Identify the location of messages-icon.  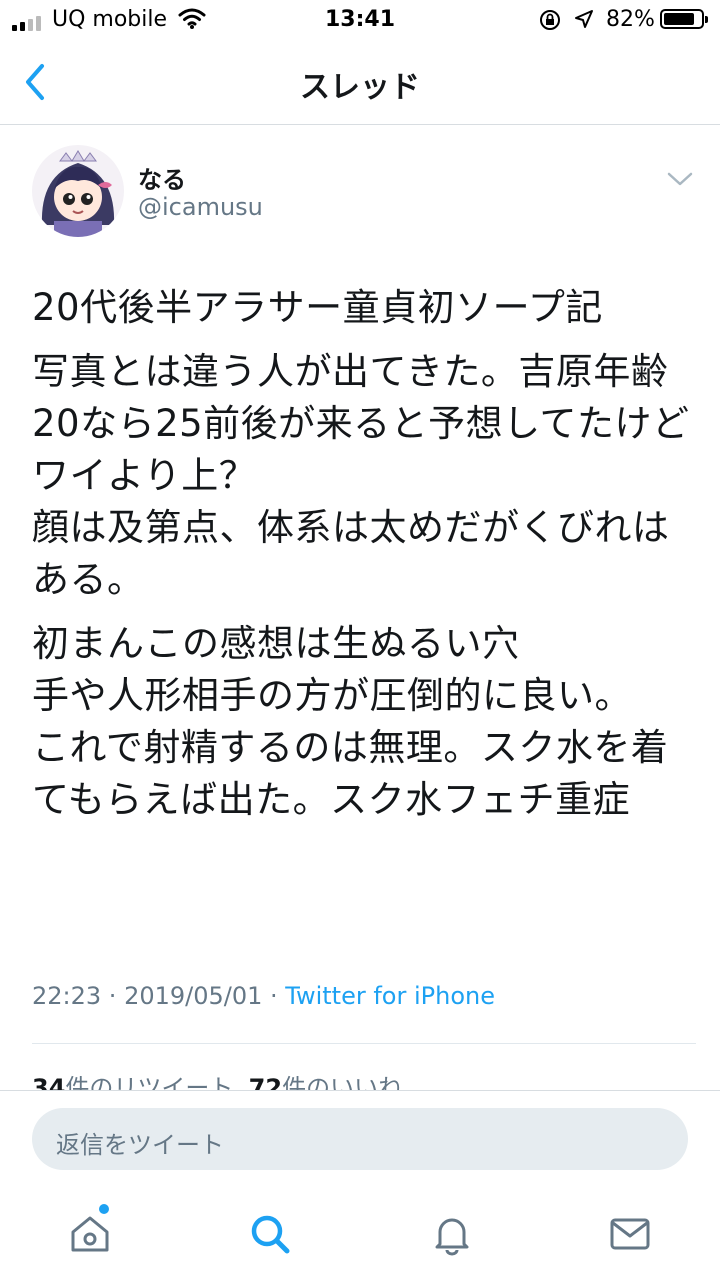
(630, 1234).